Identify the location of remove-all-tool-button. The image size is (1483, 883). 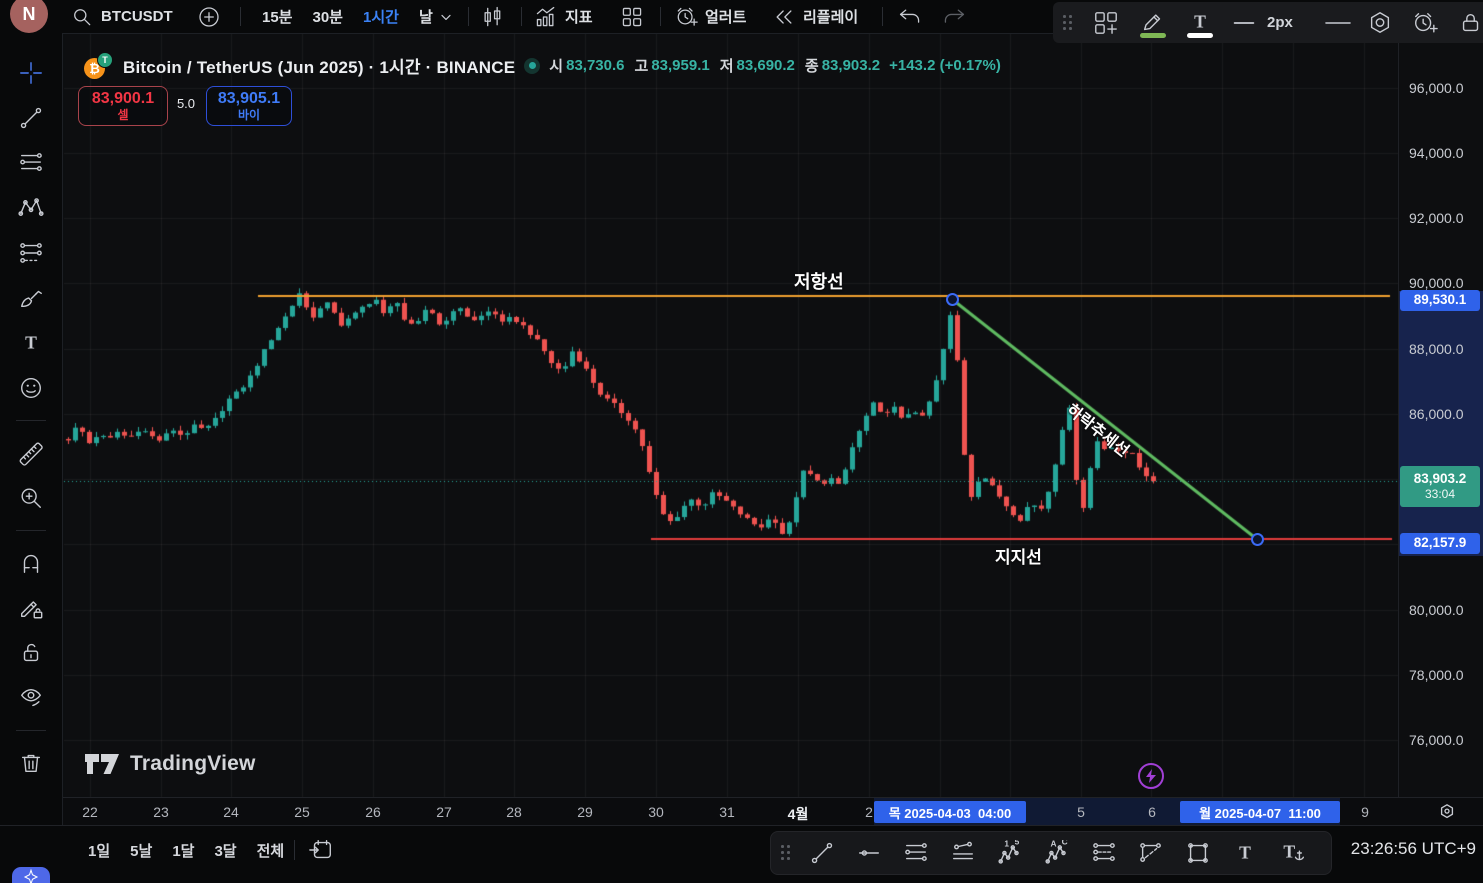
(31, 763).